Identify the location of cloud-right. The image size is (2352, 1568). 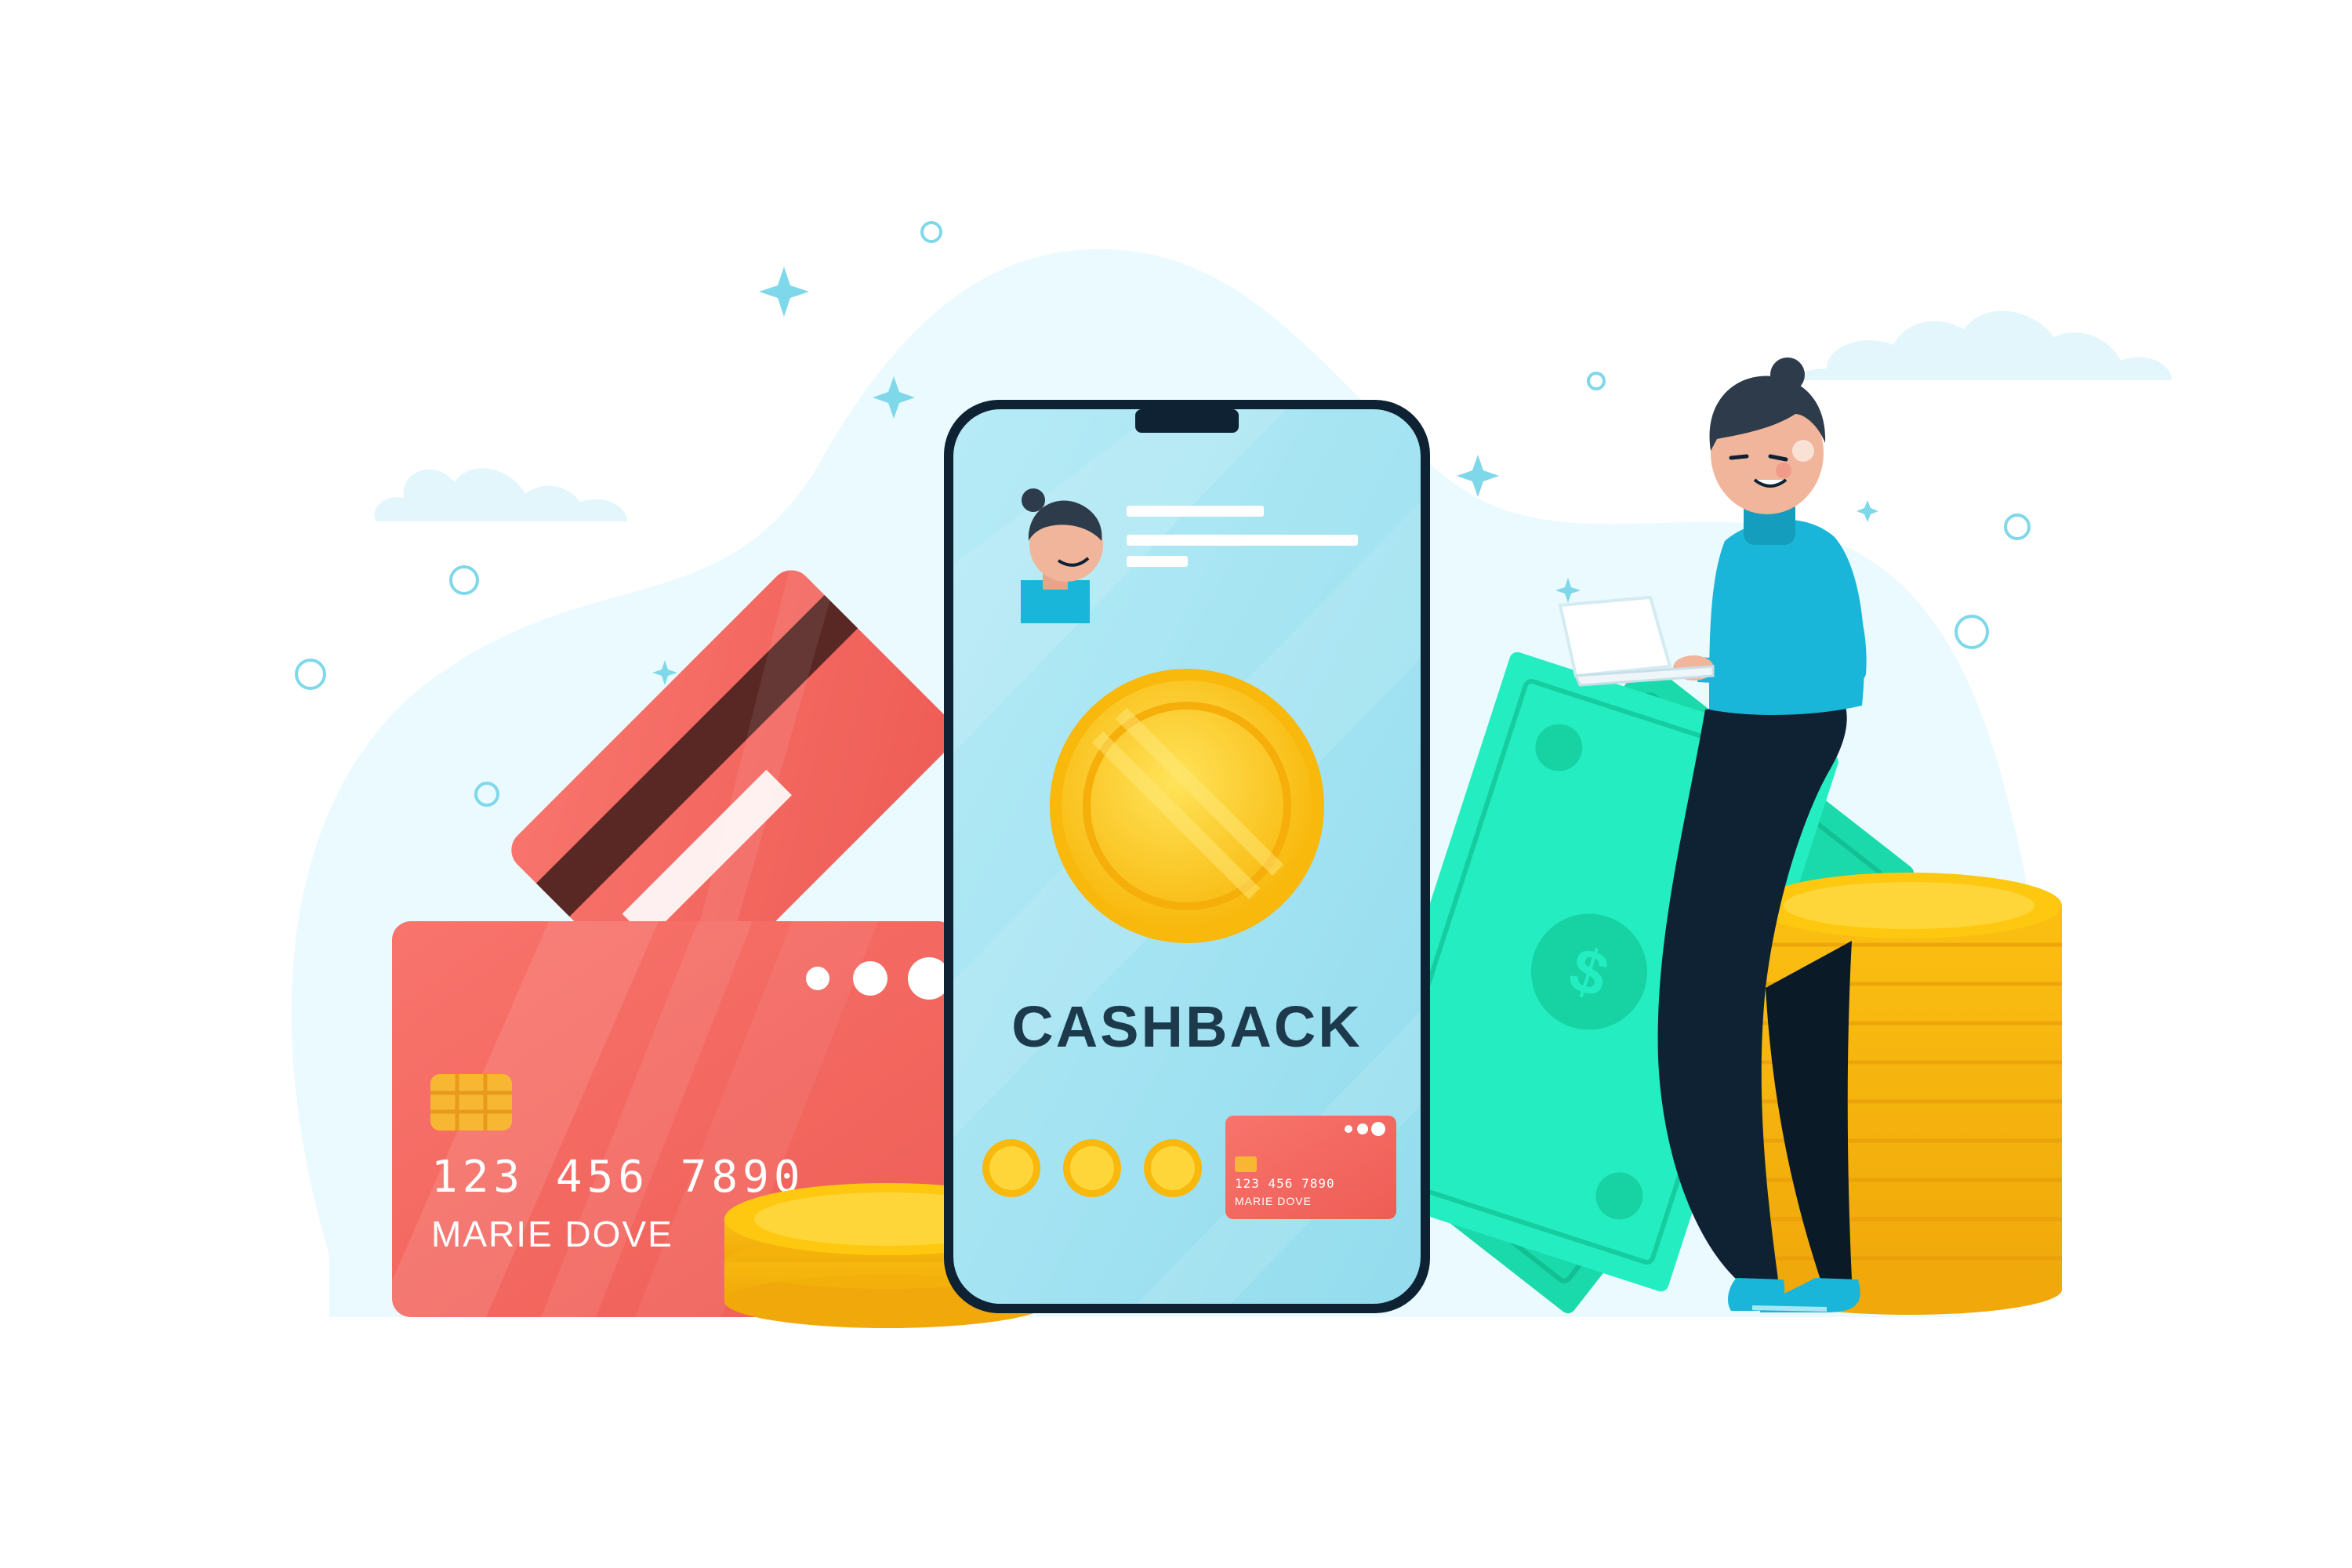
(1983, 345).